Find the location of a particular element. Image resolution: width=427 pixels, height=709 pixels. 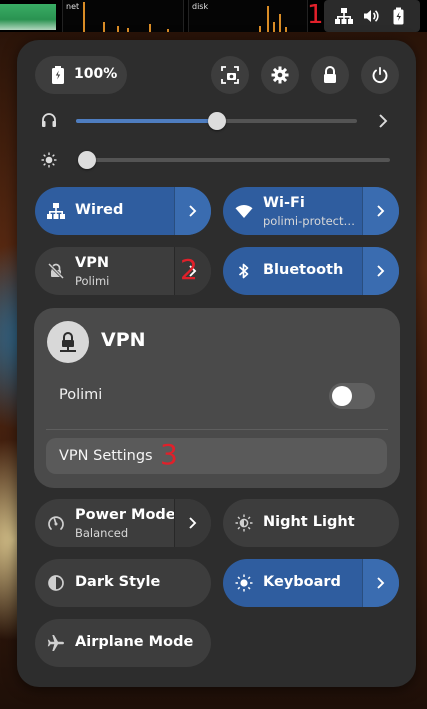

top-bar: net disk 1 is located at coordinates (213, 16).